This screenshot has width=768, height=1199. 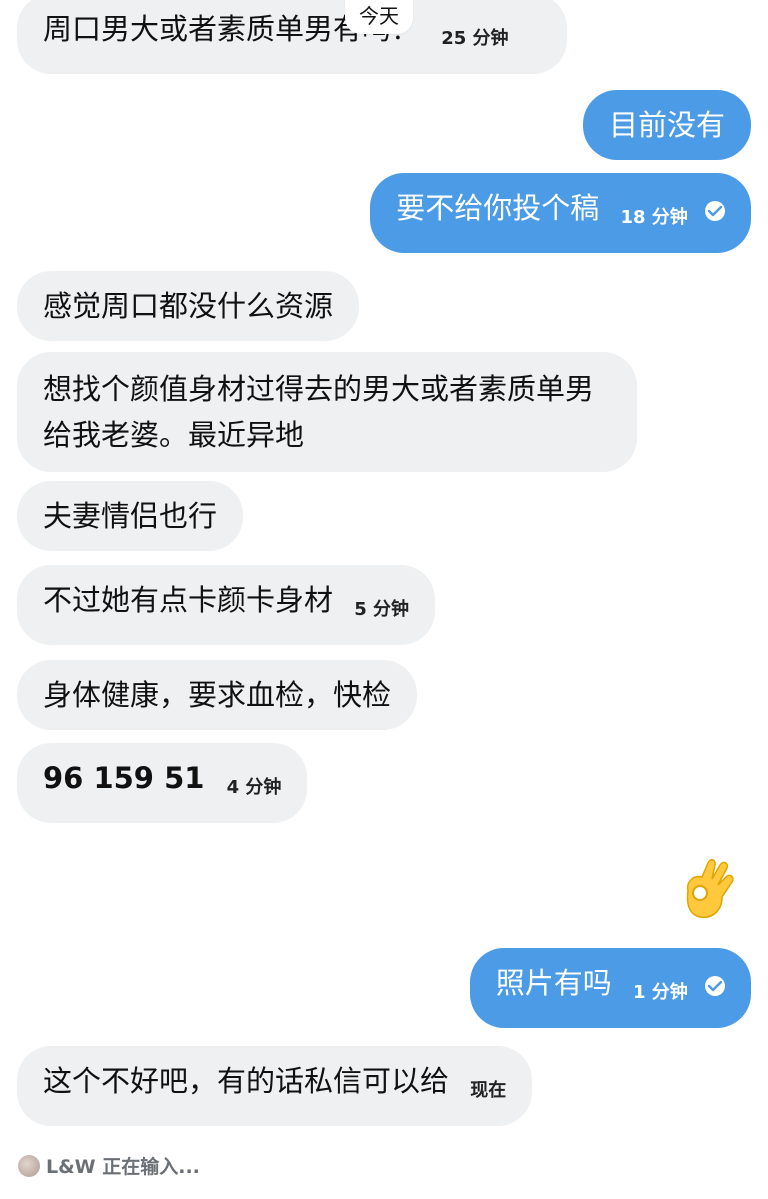 What do you see at coordinates (29, 1166) in the screenshot?
I see `avatar` at bounding box center [29, 1166].